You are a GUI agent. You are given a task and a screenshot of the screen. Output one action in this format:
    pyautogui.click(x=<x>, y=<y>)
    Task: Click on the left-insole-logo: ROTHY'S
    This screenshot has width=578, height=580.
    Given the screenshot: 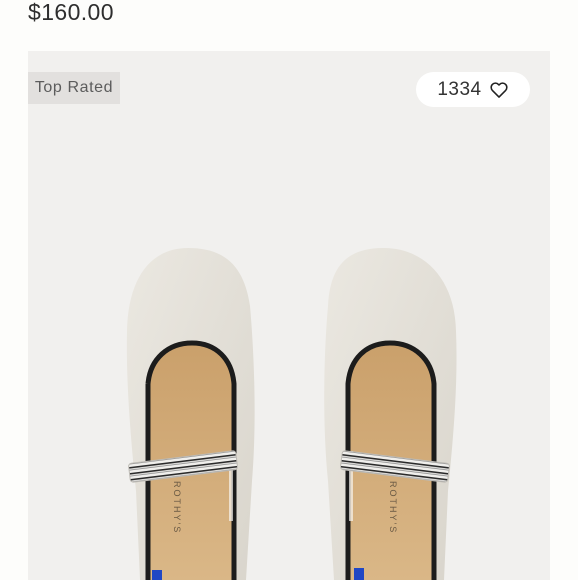 What is the action you would take?
    pyautogui.click(x=177, y=507)
    